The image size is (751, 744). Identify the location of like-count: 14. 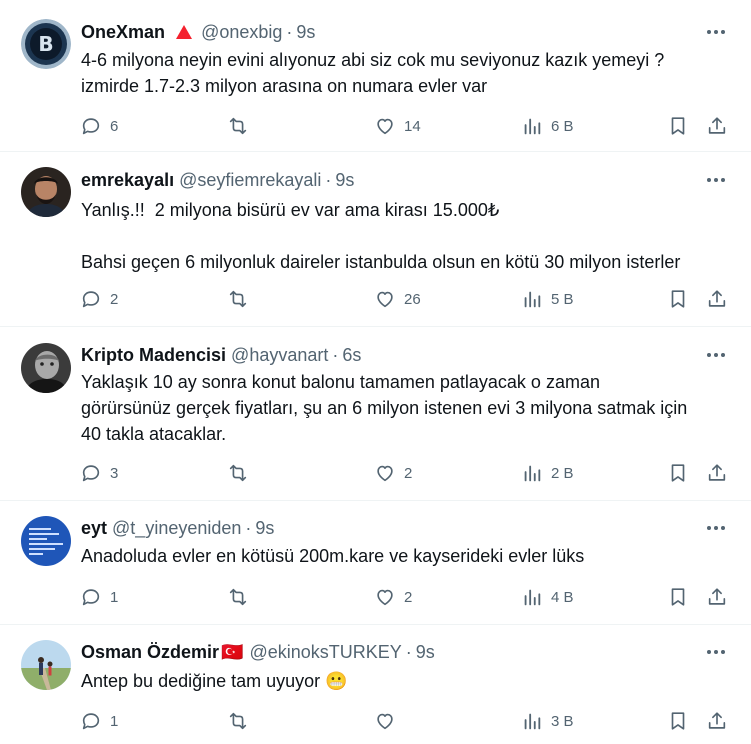
(412, 126).